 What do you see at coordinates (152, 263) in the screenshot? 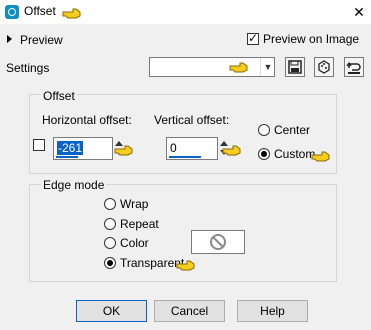
I see `edge-transparent-label: Transparent` at bounding box center [152, 263].